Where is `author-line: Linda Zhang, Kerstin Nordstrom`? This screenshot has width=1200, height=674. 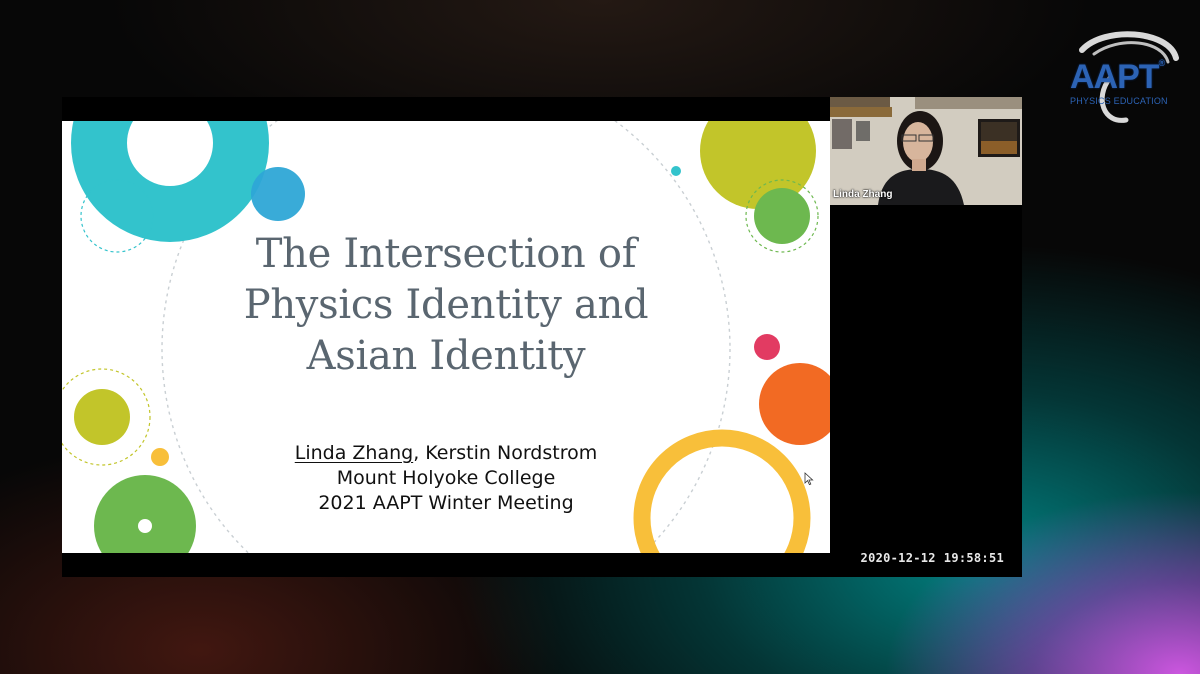 author-line: Linda Zhang, Kerstin Nordstrom is located at coordinates (446, 453).